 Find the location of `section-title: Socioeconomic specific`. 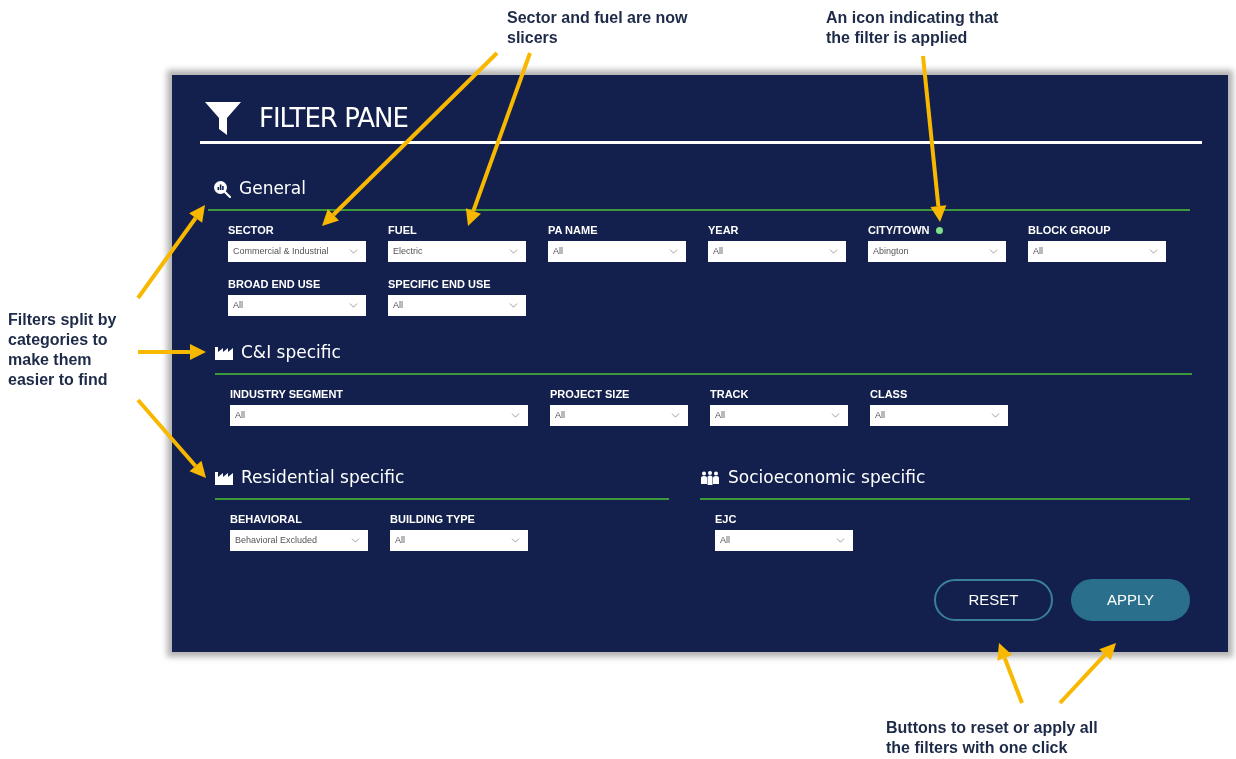

section-title: Socioeconomic specific is located at coordinates (827, 478).